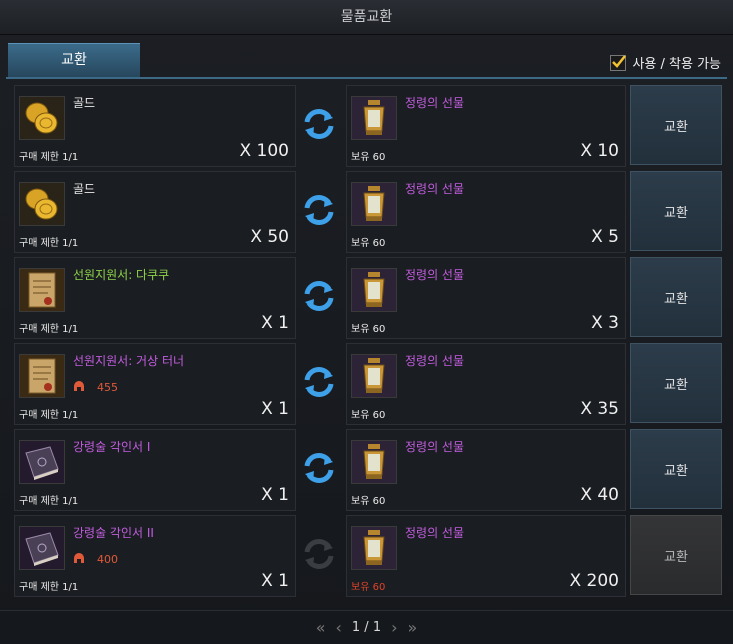  I want to click on tab-exchange: 교환, so click(74, 60).